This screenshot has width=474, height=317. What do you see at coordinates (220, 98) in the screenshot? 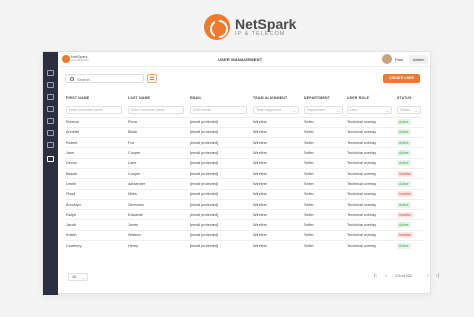
I see `column-header: EMAIL` at bounding box center [220, 98].